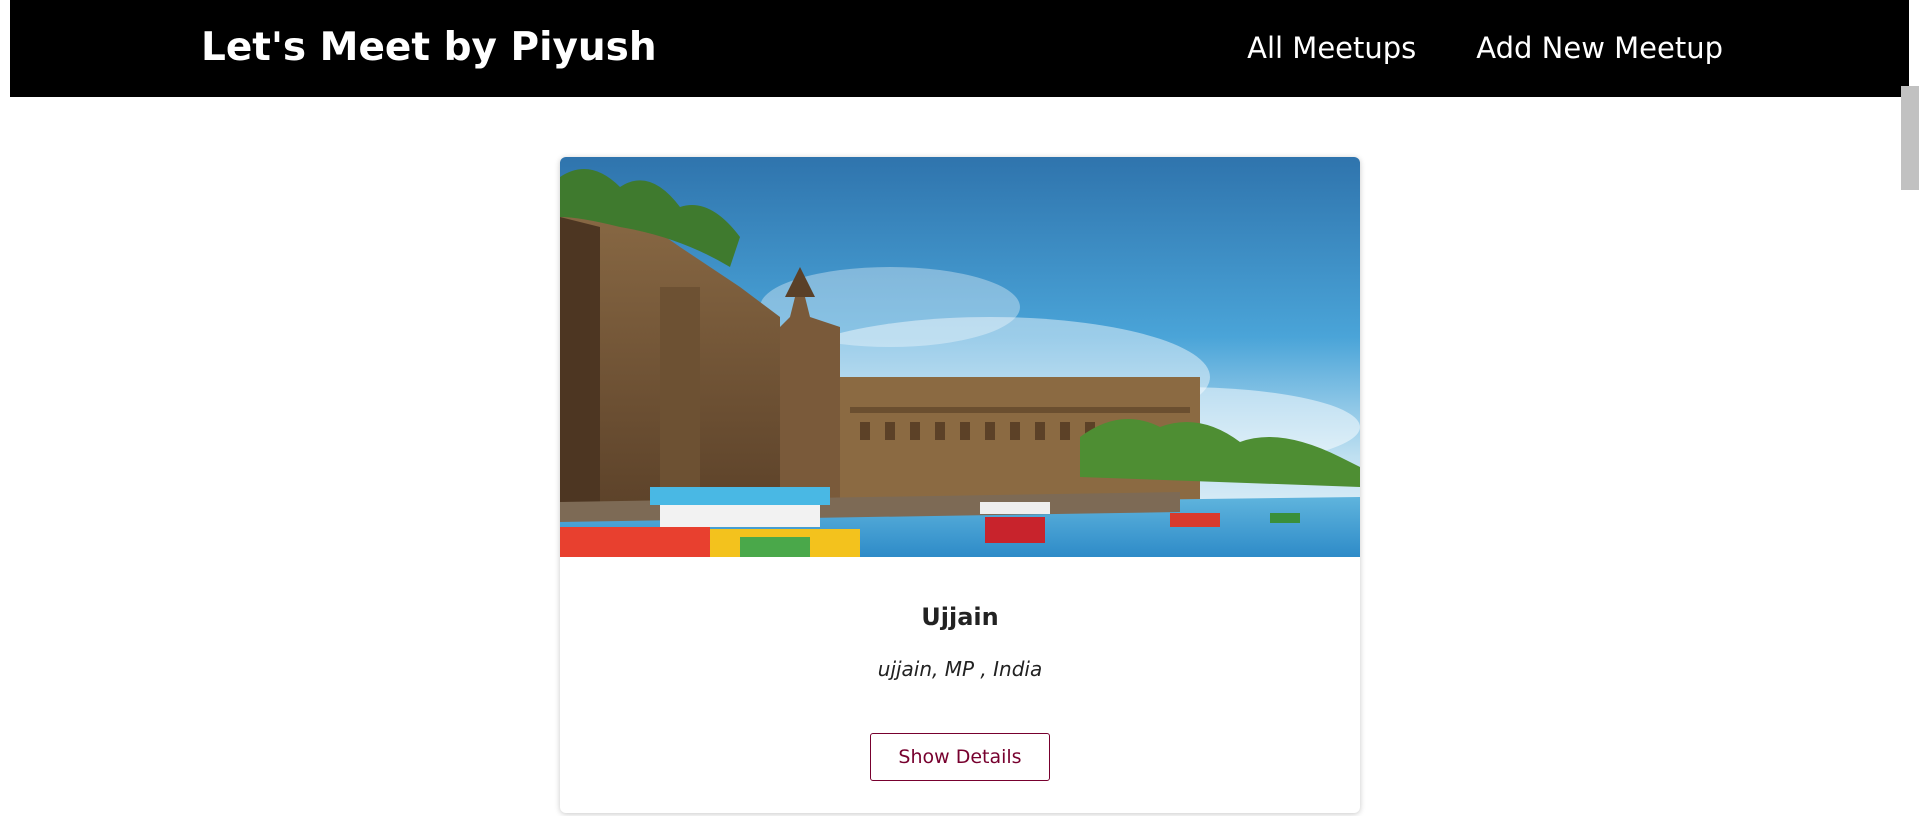 This screenshot has height=816, width=1920. I want to click on show-details-button: Show Details, so click(960, 757).